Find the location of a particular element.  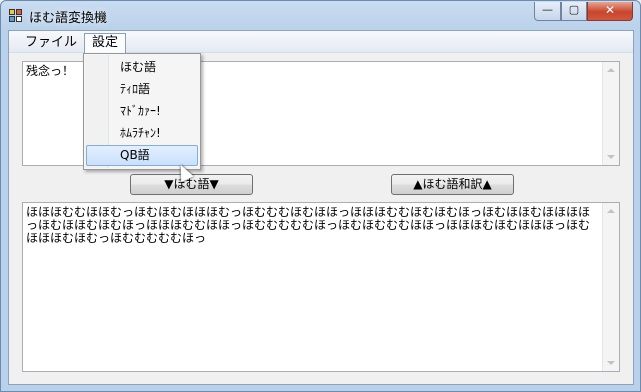

output-scrollbar is located at coordinates (610, 287).